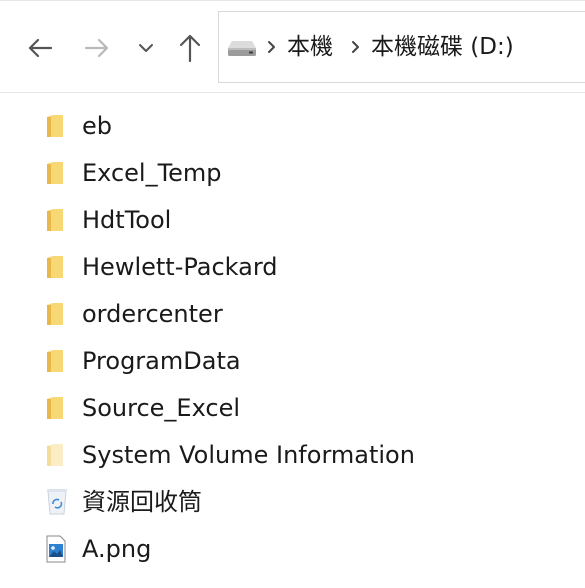 Image resolution: width=585 pixels, height=588 pixels. I want to click on list-item: HdtTool, so click(300, 220).